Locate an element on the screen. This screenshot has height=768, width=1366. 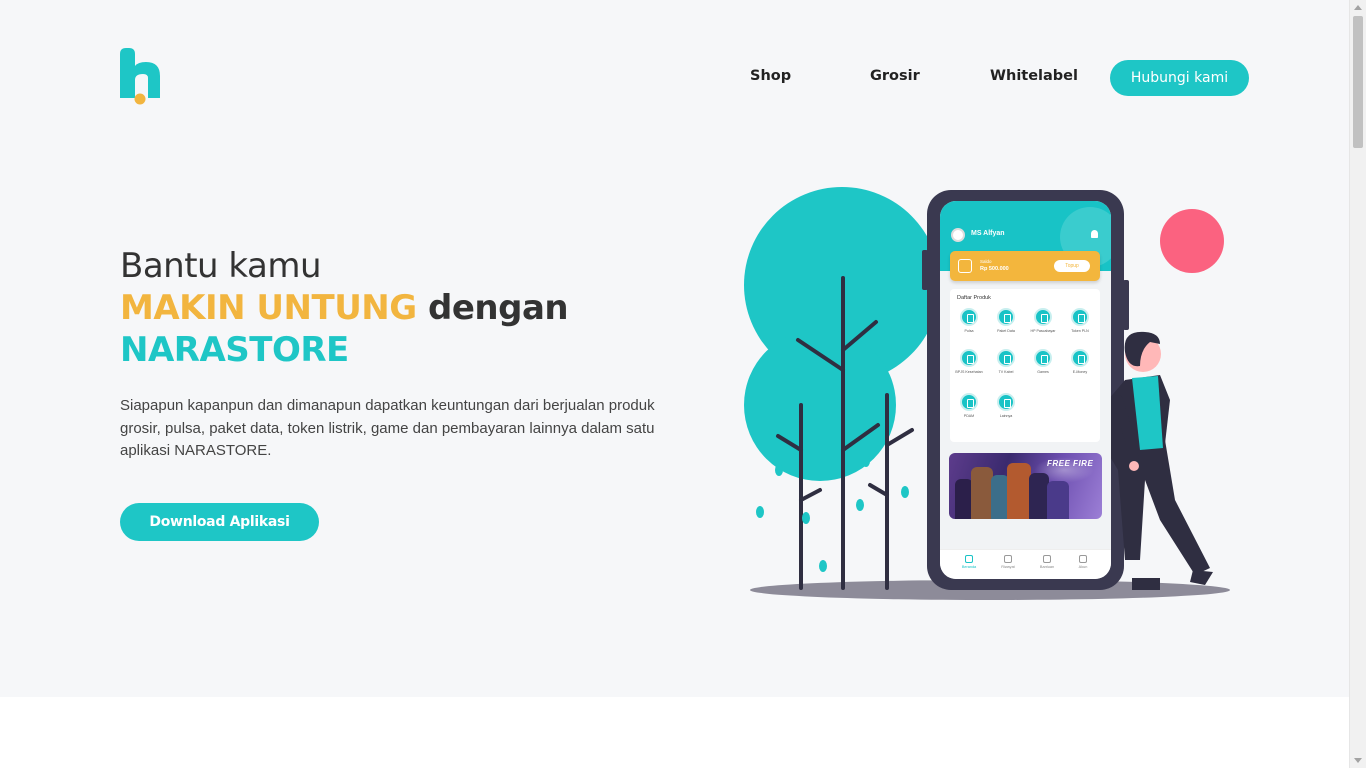
tab-bantuan: Bantuan is located at coordinates (1047, 562).